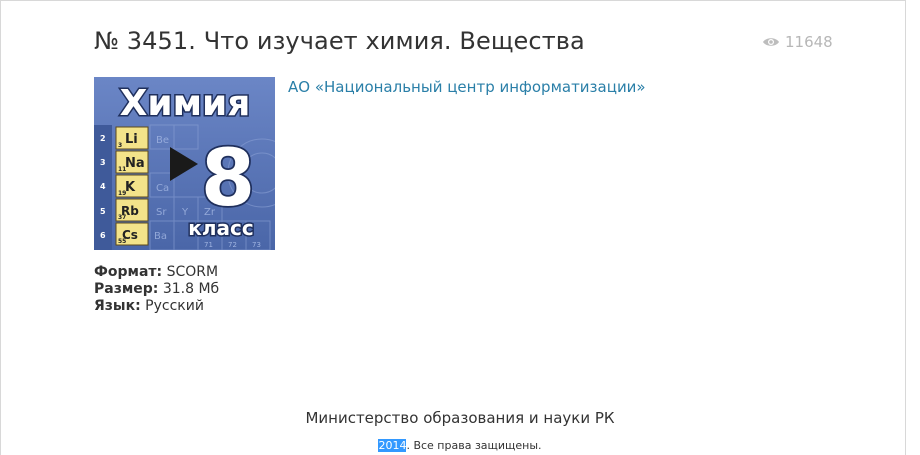 The height and width of the screenshot is (455, 920). I want to click on row-number: 5, so click(103, 211).